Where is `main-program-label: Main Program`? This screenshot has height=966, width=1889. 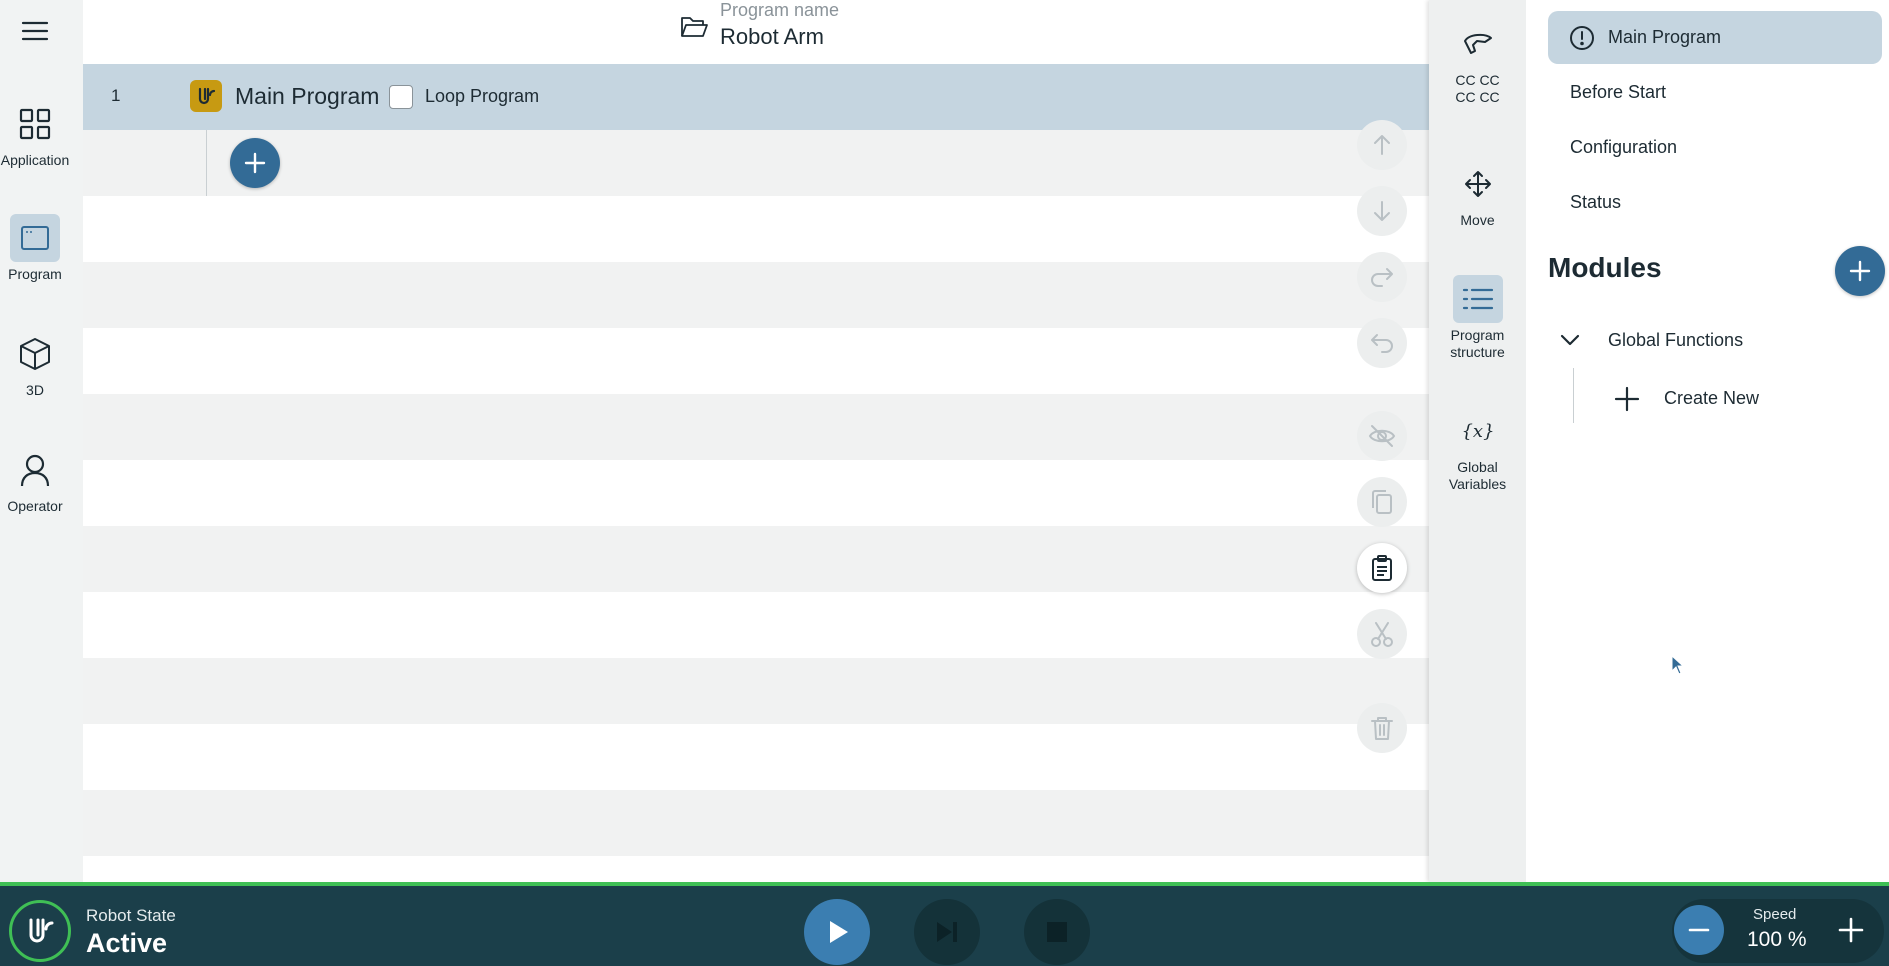 main-program-label: Main Program is located at coordinates (307, 96).